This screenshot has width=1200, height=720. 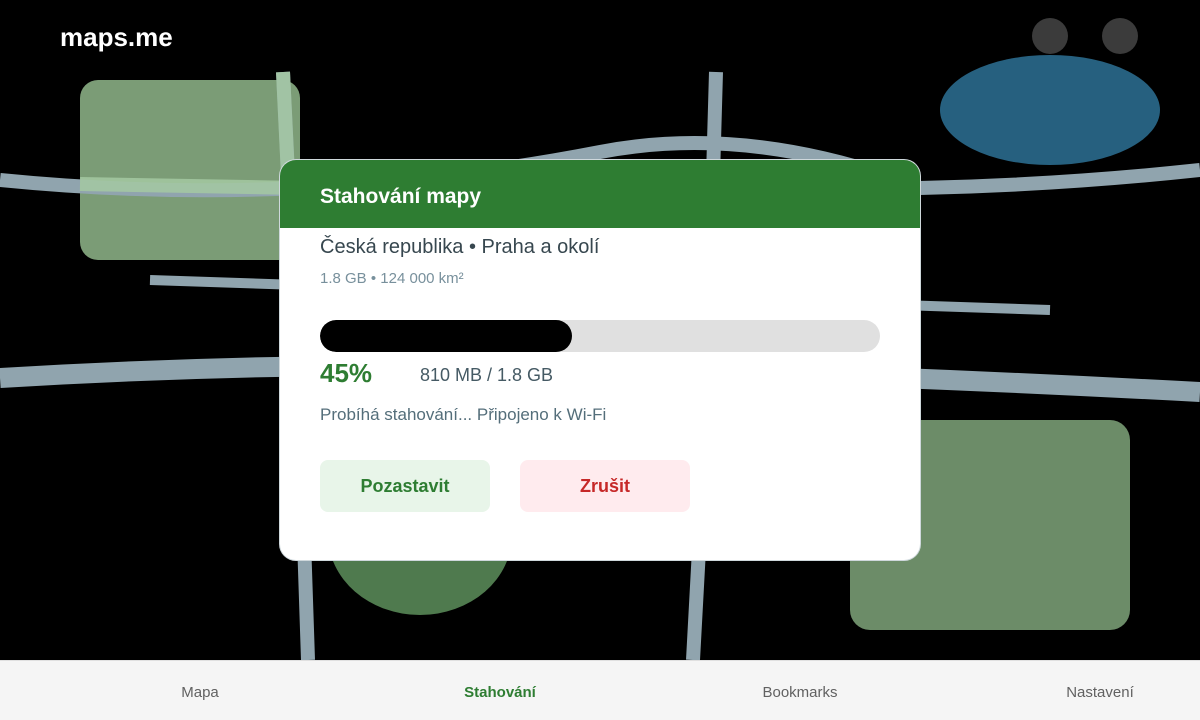 I want to click on nav-item-downloads: Stahování, so click(x=500, y=690).